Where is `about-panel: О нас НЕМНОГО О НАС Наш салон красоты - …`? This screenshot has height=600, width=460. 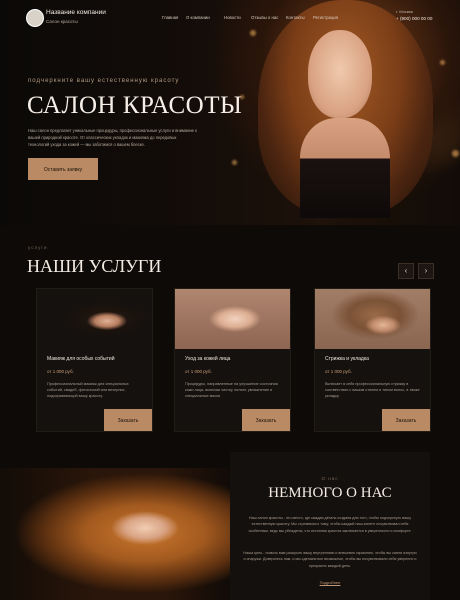
about-panel: О нас НЕМНОГО О НАС Наш салон красоты - … is located at coordinates (330, 526).